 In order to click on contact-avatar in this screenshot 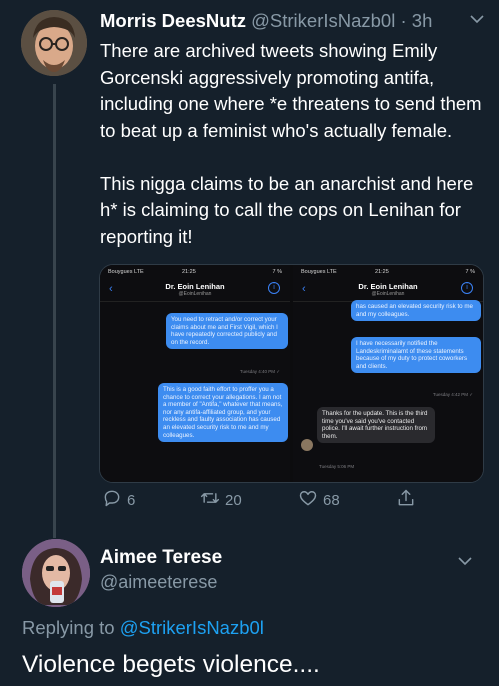, I will do `click(307, 445)`.